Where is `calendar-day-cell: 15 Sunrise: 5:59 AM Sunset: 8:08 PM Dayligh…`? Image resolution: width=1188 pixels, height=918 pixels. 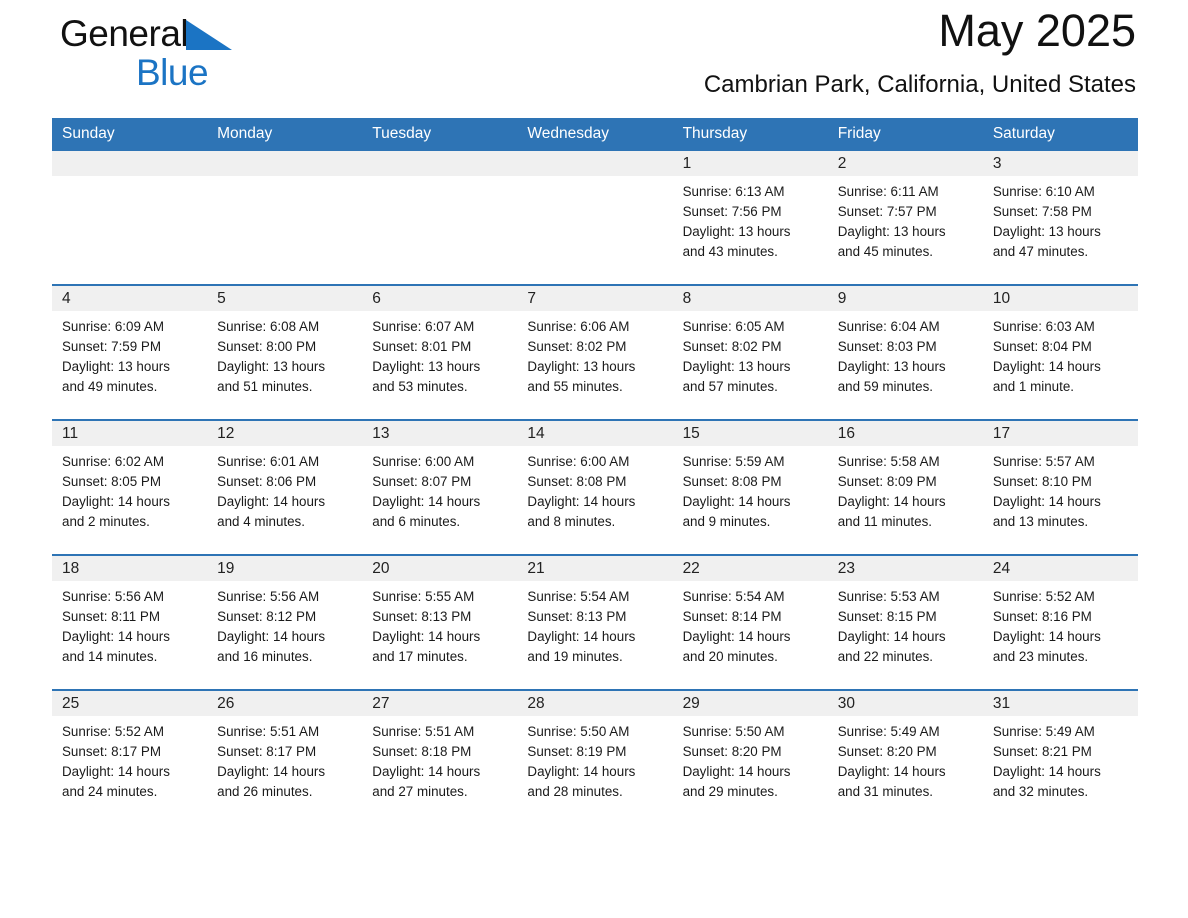 calendar-day-cell: 15 Sunrise: 5:59 AM Sunset: 8:08 PM Dayligh… is located at coordinates (750, 487).